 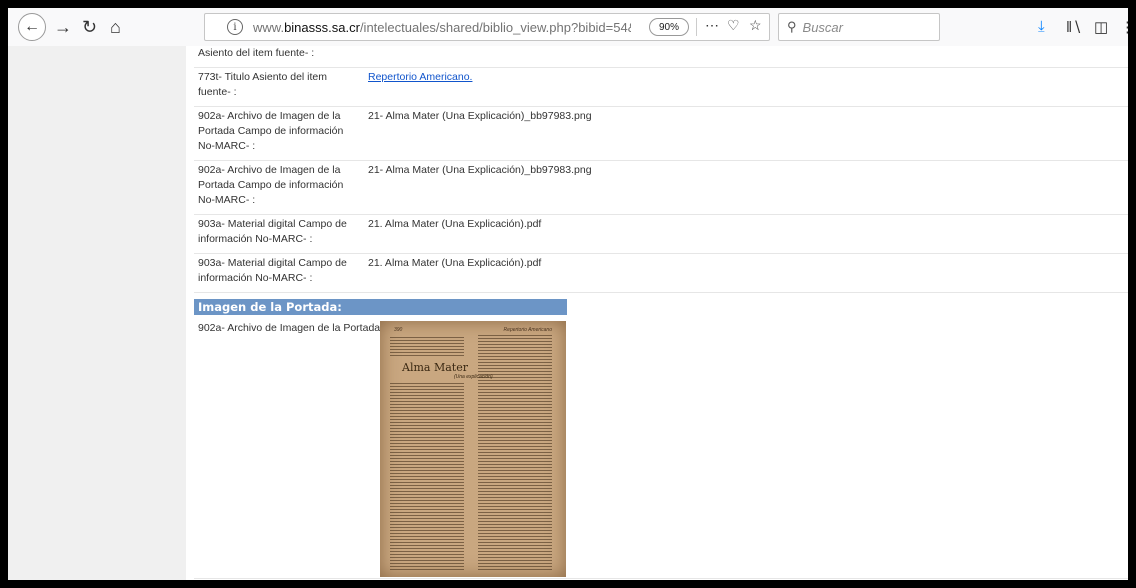 I want to click on divider, so click(x=661, y=578).